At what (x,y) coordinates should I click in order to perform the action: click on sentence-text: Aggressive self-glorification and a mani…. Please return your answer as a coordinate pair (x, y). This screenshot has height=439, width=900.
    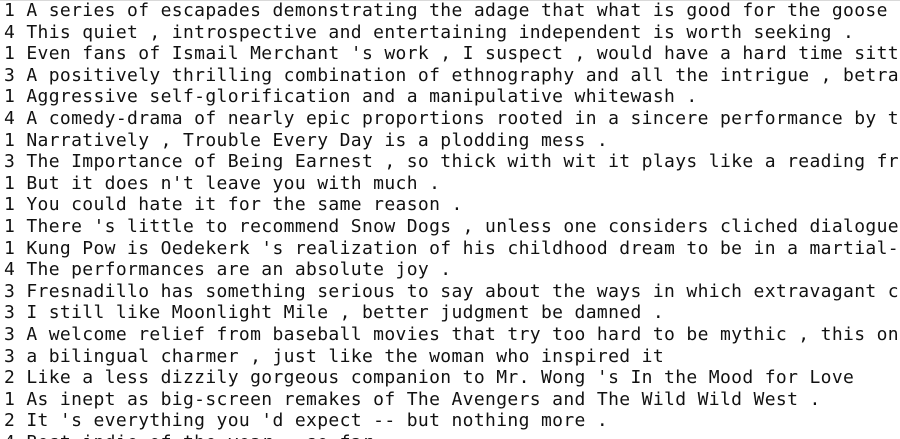
    Looking at the image, I should click on (362, 97).